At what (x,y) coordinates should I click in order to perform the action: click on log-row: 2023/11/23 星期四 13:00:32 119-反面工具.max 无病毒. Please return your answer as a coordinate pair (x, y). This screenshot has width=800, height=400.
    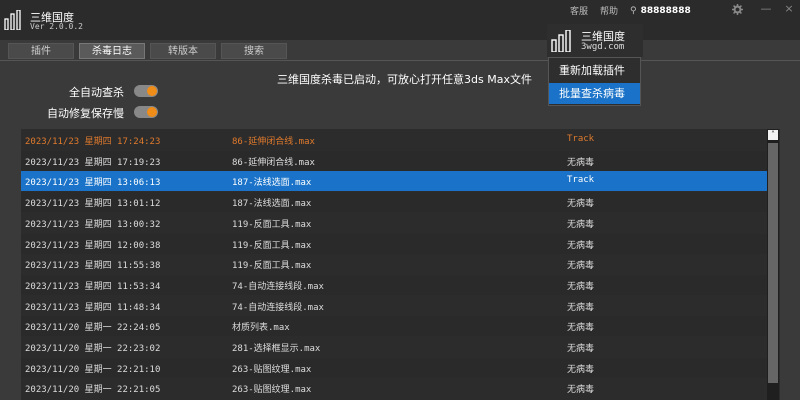
    Looking at the image, I should click on (394, 223).